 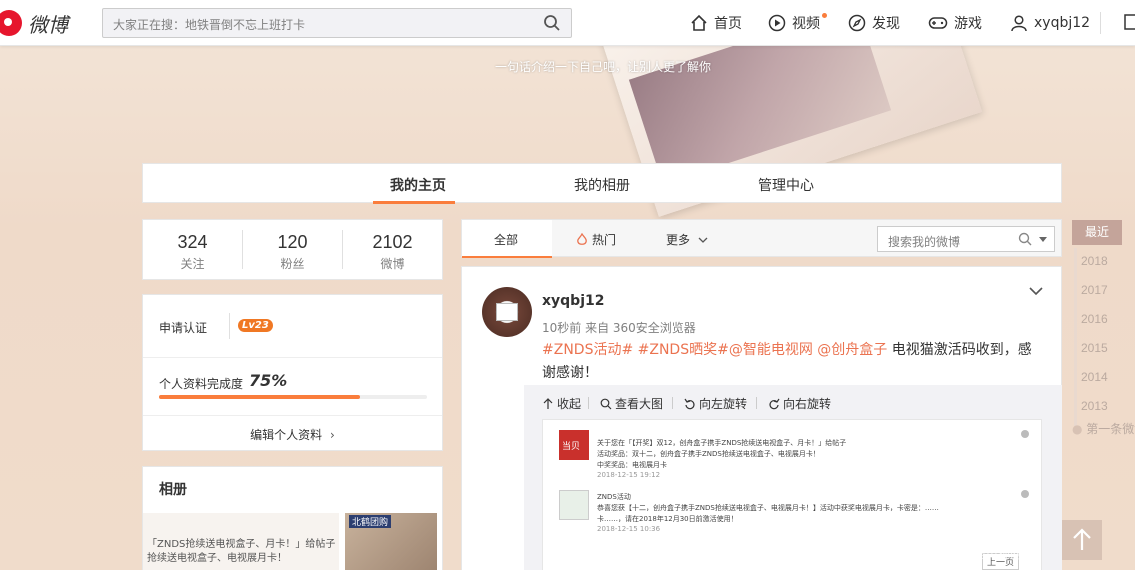 I want to click on weibo-count: 2102 微博, so click(x=392, y=250).